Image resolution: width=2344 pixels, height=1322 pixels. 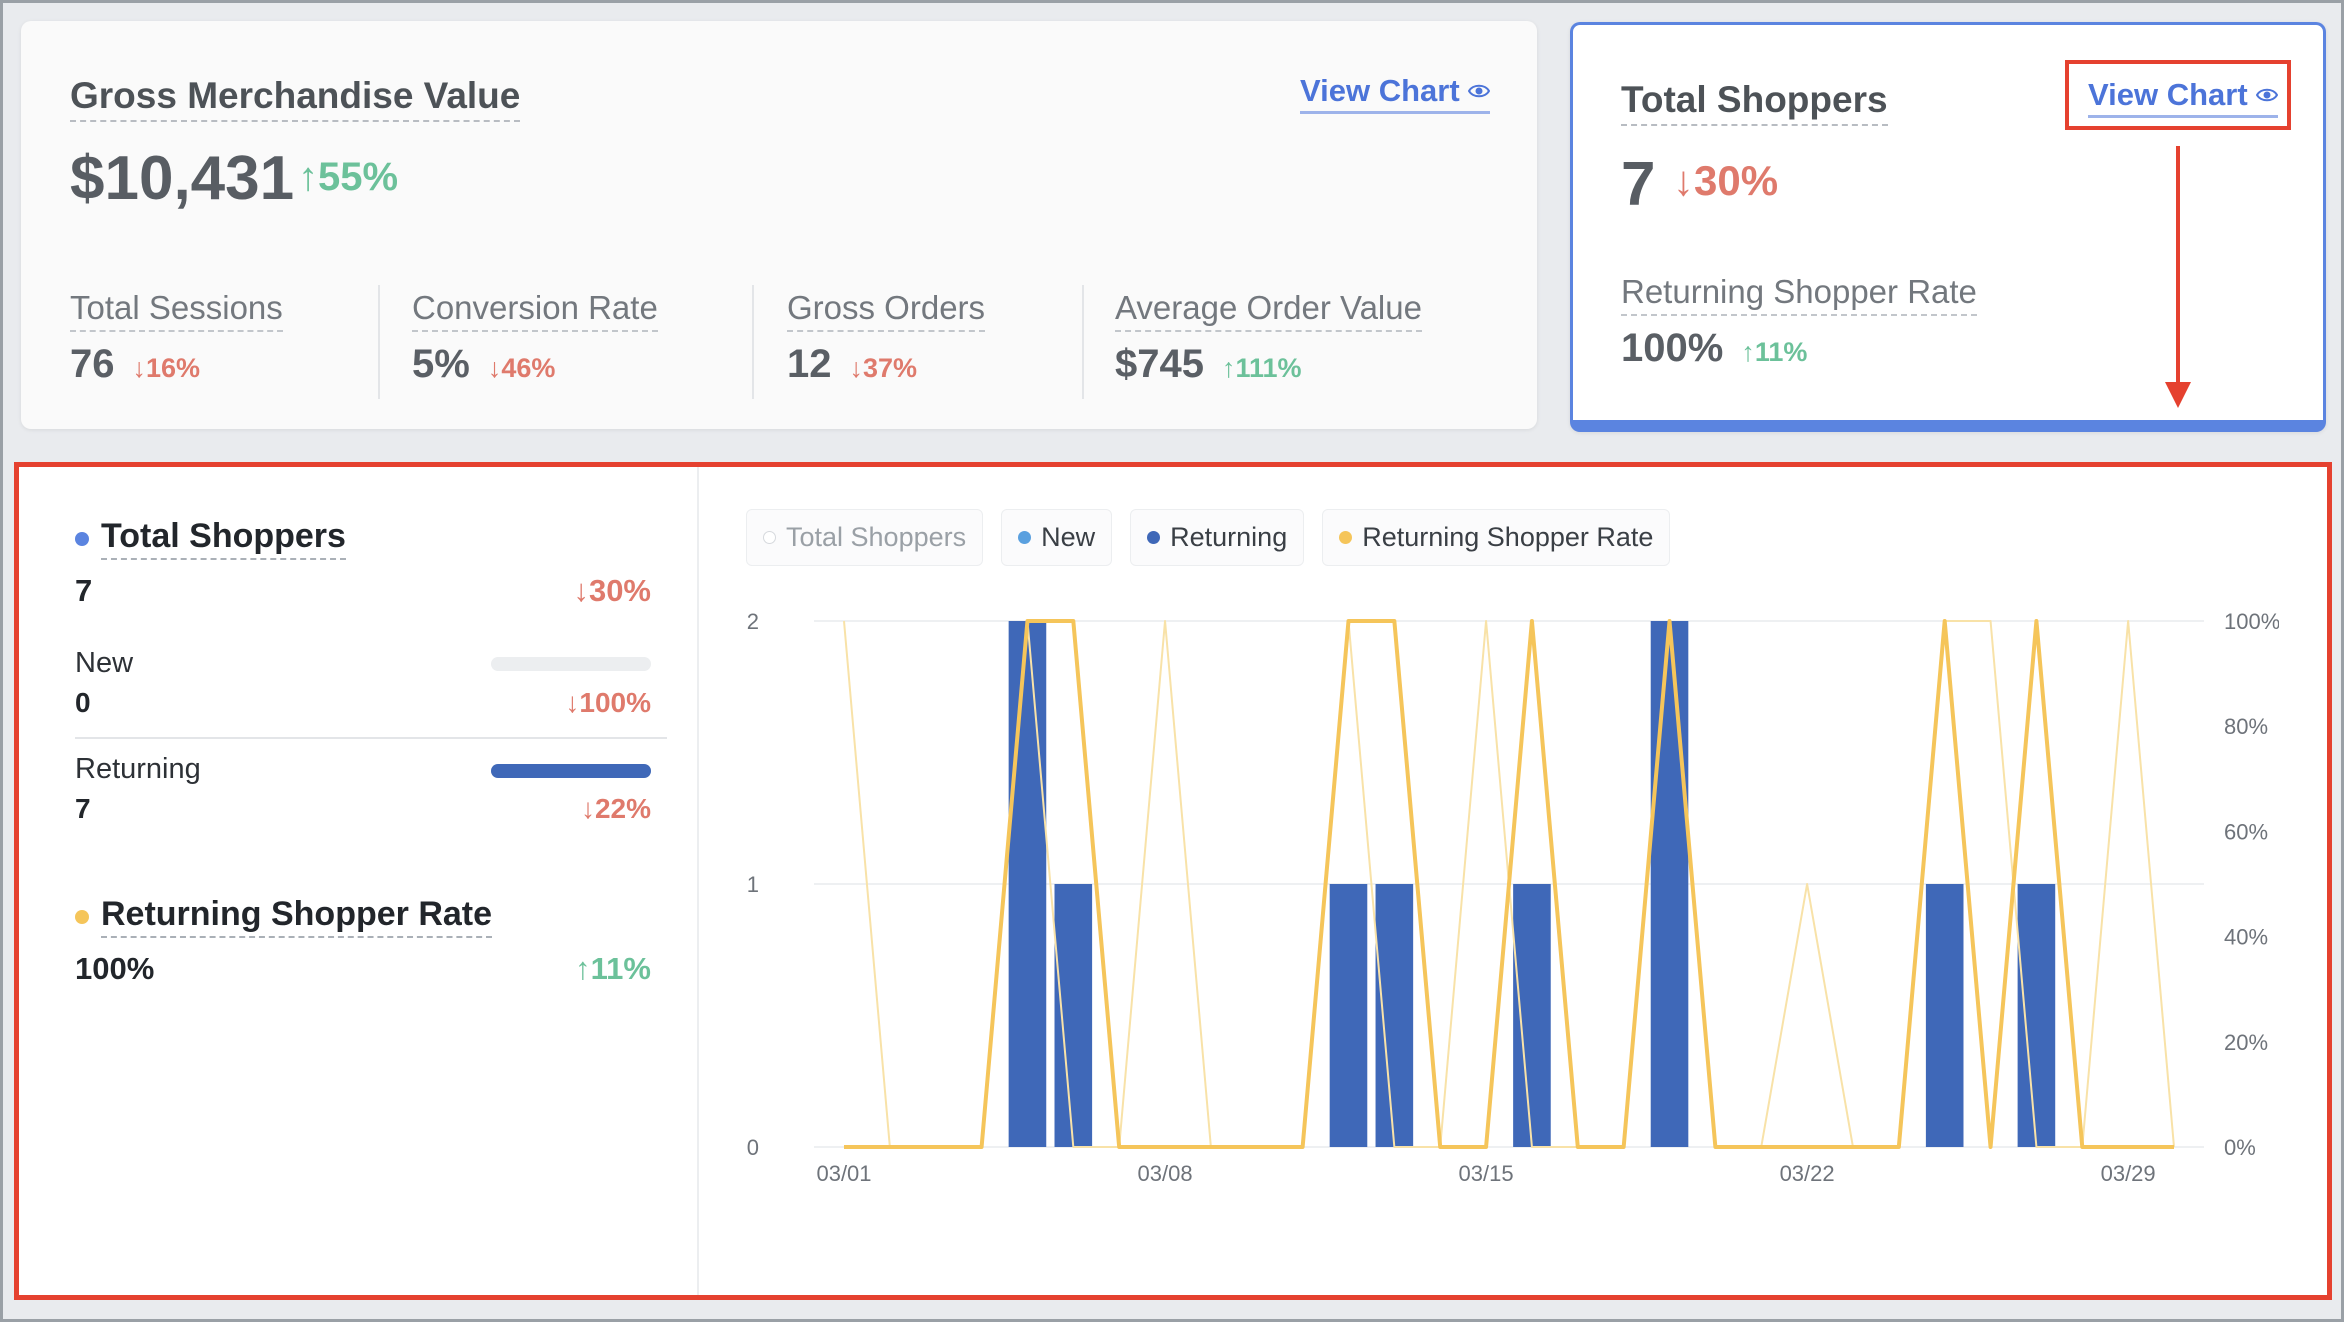 What do you see at coordinates (1261, 368) in the screenshot?
I see `metric-delta: ↑111%` at bounding box center [1261, 368].